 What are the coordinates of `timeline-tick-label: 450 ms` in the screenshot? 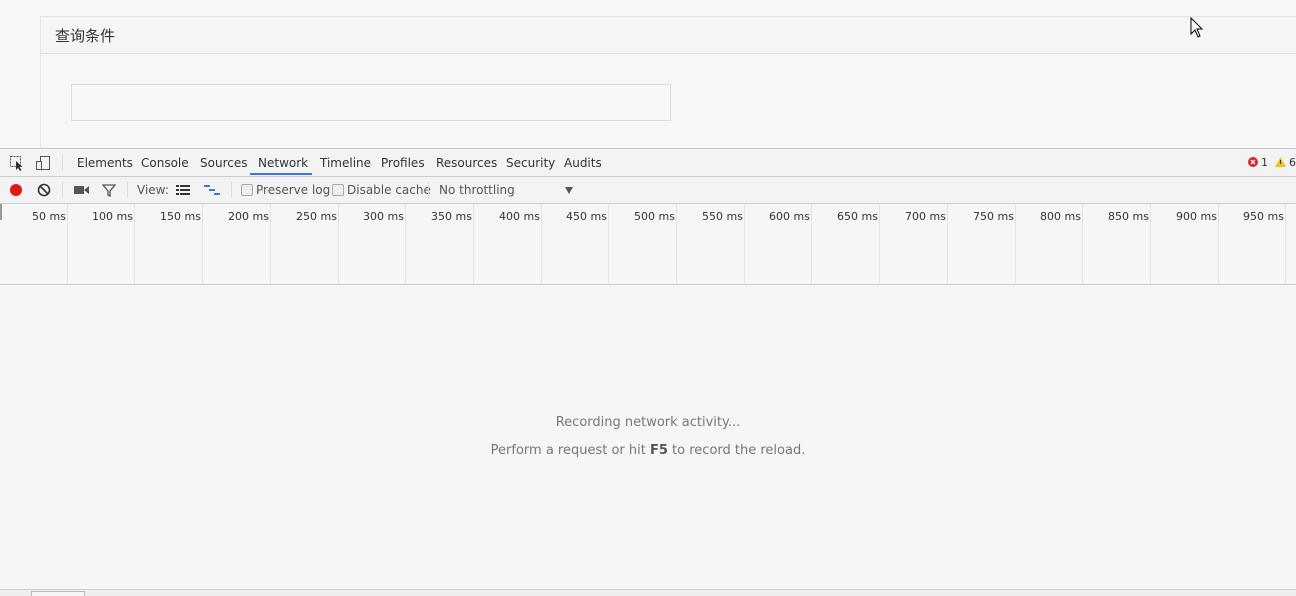 It's located at (576, 216).